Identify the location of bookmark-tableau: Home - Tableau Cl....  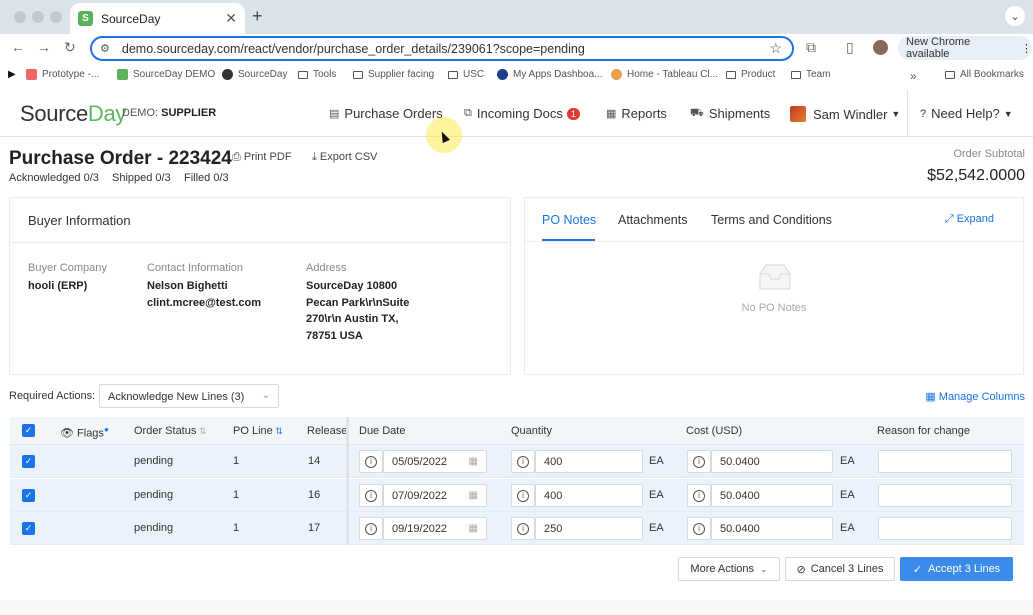
(664, 74).